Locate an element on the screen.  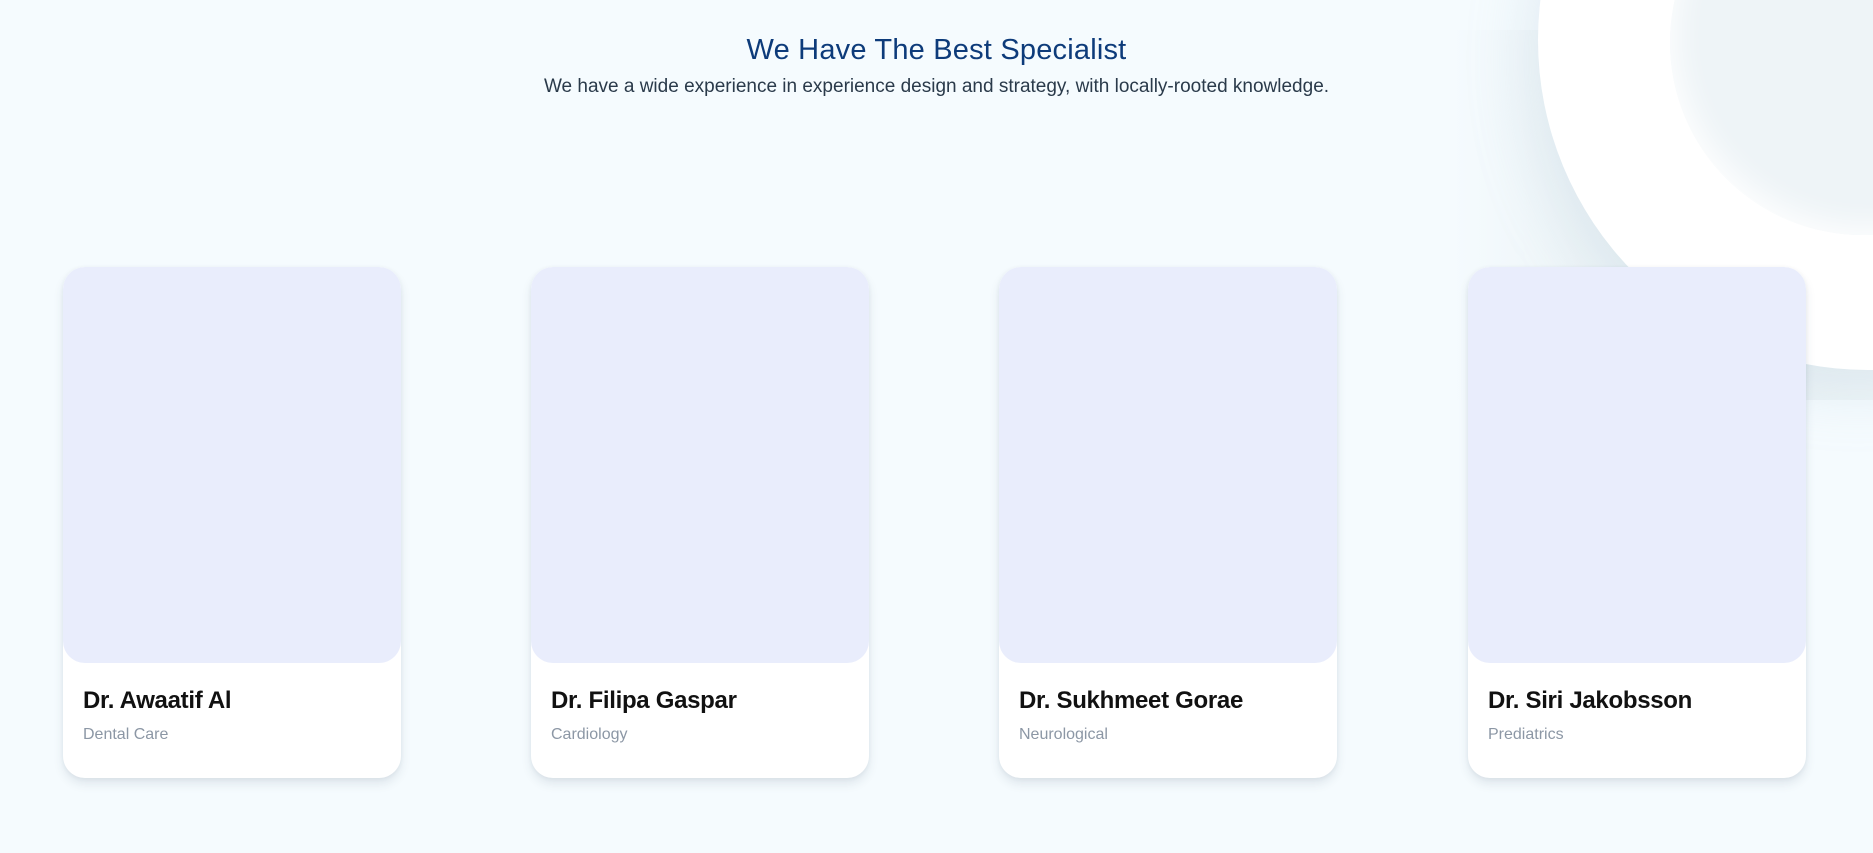
doctor-specialty: Prediatrics is located at coordinates (1526, 734).